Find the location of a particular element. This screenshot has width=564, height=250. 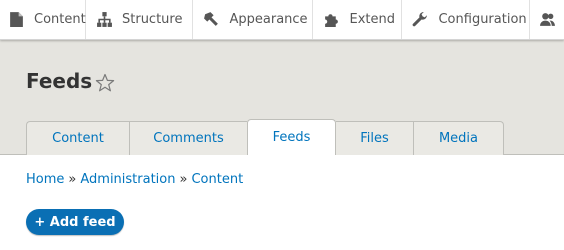

breadcrumb-content: Content is located at coordinates (217, 179).